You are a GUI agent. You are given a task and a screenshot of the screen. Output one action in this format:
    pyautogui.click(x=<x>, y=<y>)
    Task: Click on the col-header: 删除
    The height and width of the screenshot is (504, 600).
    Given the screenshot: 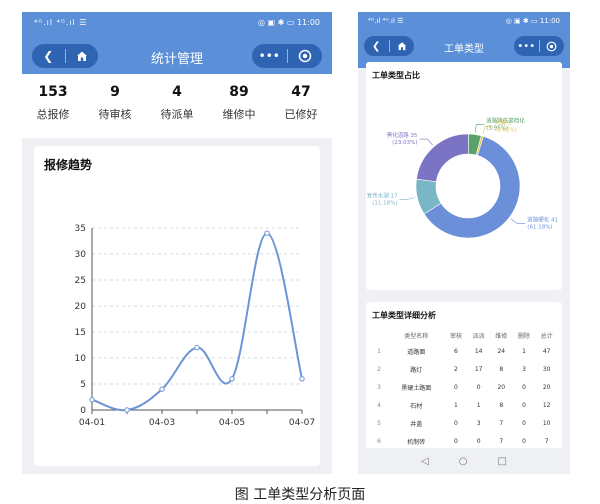 What is the action you would take?
    pyautogui.click(x=523, y=336)
    